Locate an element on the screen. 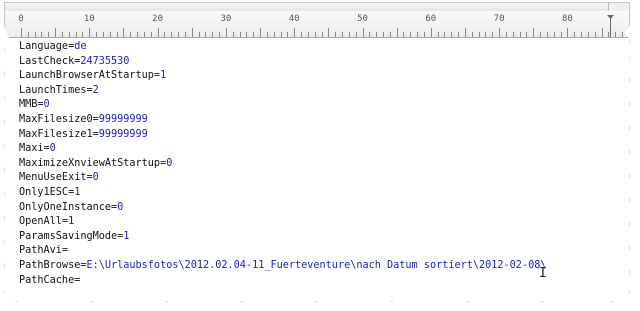 The image size is (640, 311). setting-key: MMB= is located at coordinates (31, 105).